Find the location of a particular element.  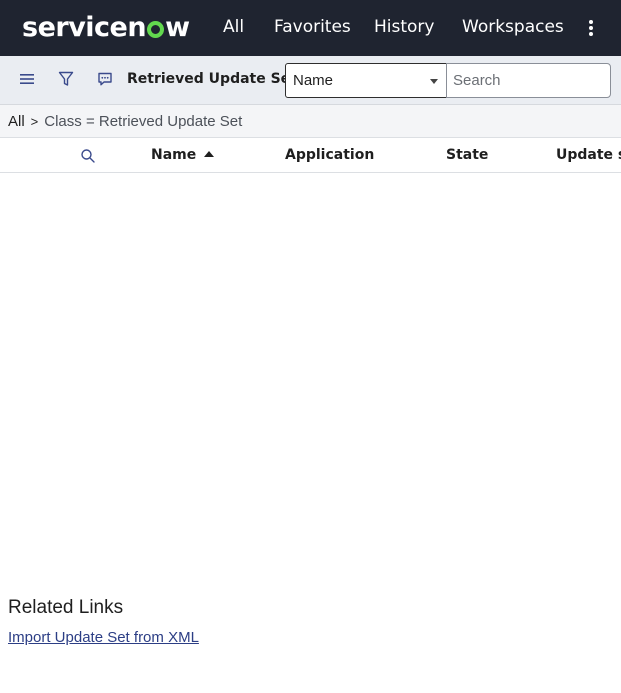

column-header-update-source: Update so is located at coordinates (588, 155).